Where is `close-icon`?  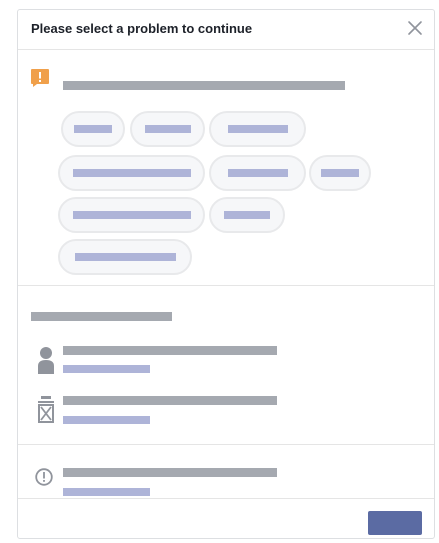 close-icon is located at coordinates (415, 28).